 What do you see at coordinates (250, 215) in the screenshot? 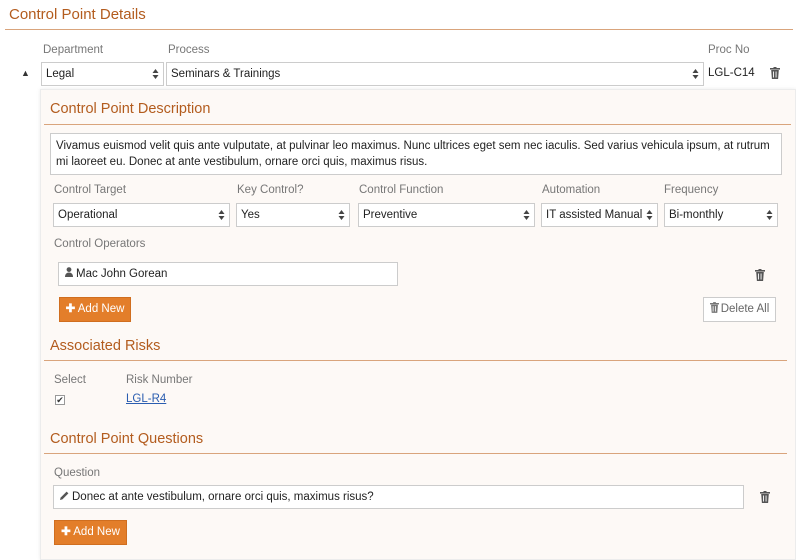
I see `key-control-value: Yes` at bounding box center [250, 215].